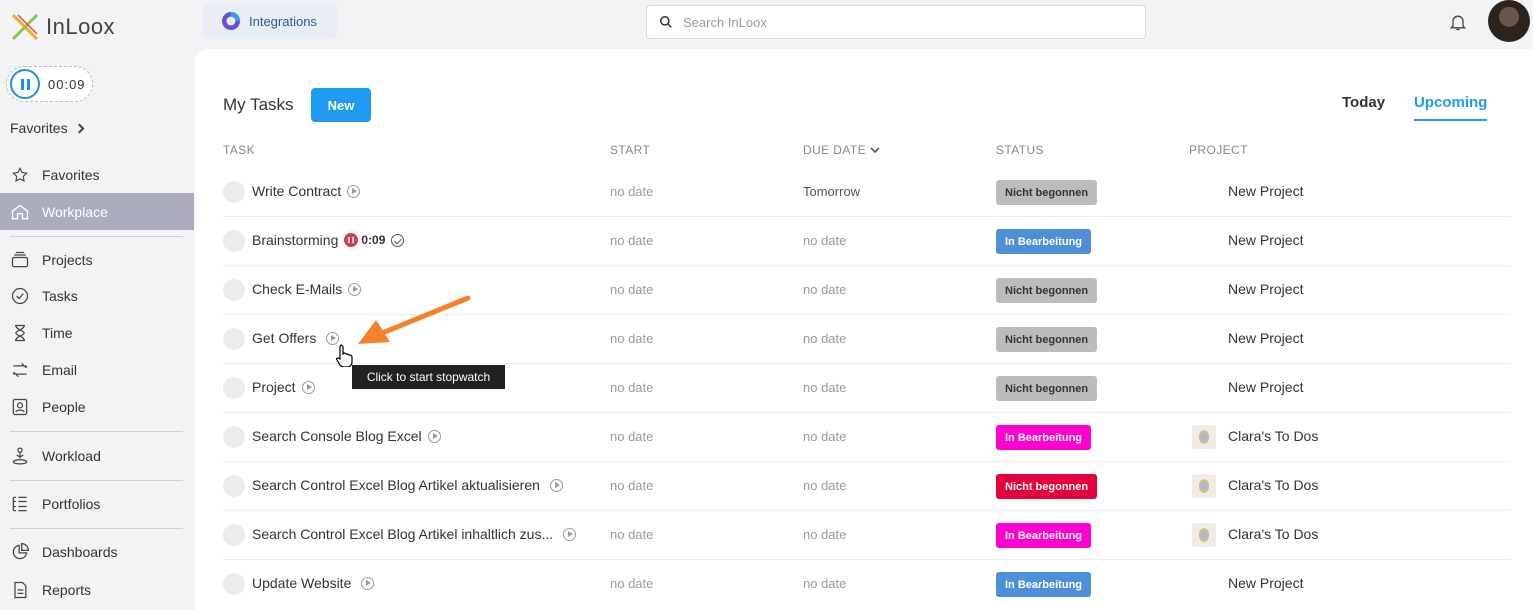 The image size is (1533, 610). I want to click on check-circle-icon, so click(398, 240).